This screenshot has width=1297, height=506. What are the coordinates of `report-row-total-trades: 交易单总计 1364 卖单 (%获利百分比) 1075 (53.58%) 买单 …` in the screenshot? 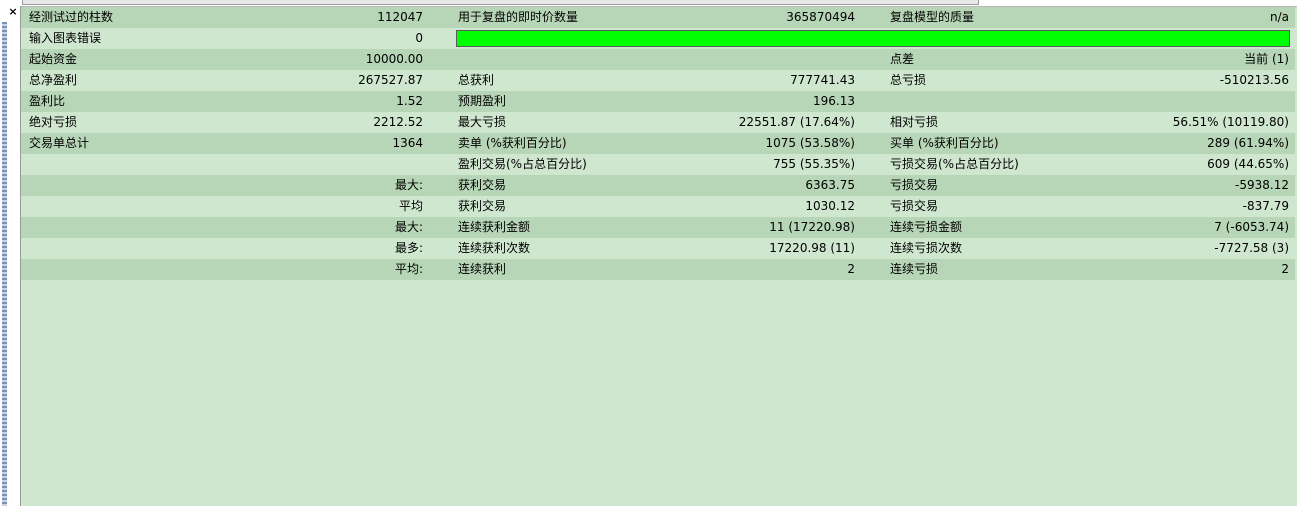 It's located at (658, 143).